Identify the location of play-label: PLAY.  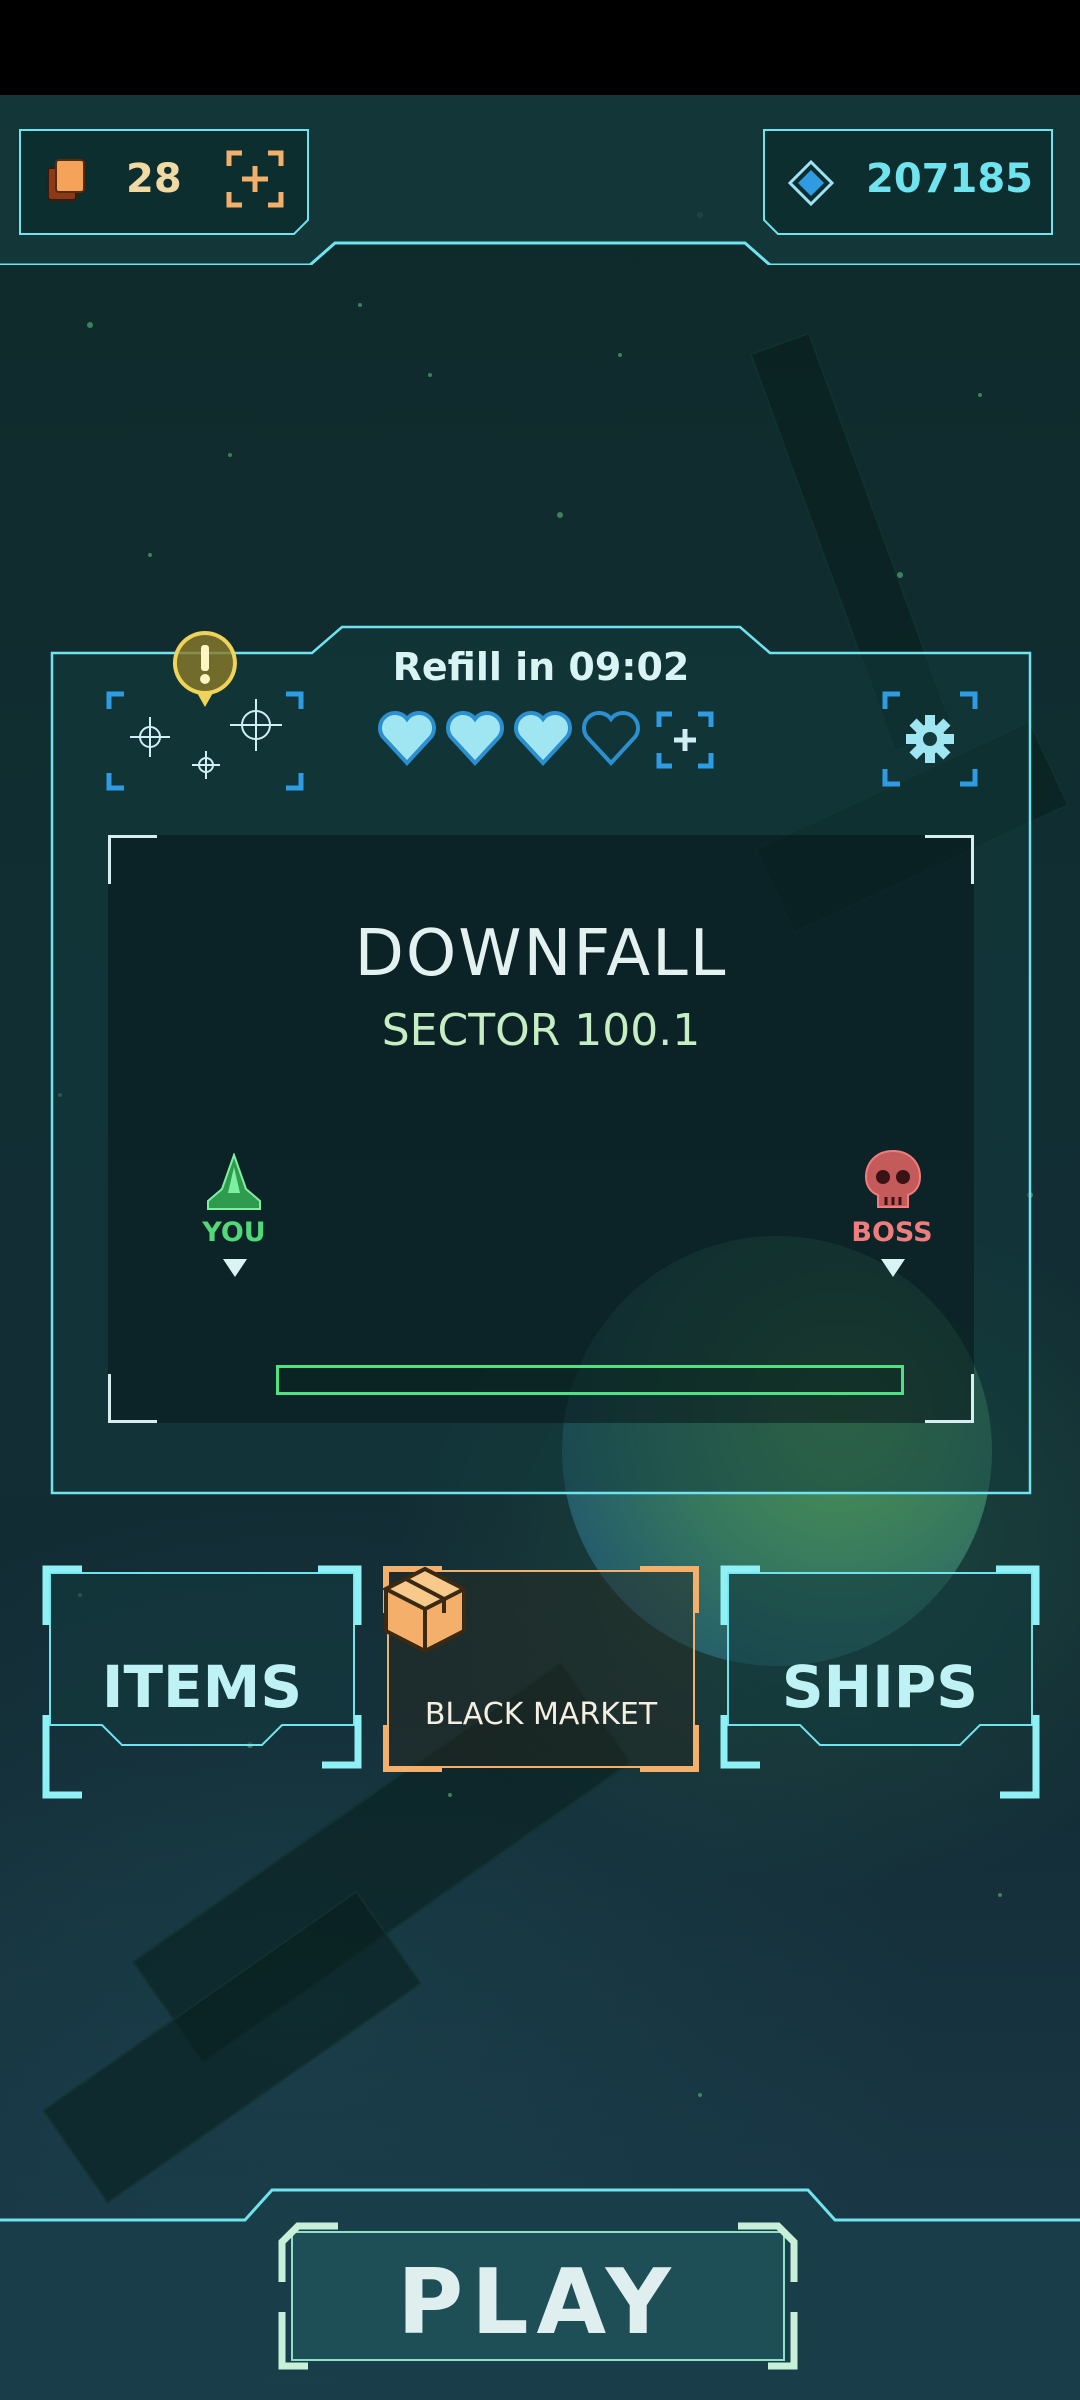
(538, 2302).